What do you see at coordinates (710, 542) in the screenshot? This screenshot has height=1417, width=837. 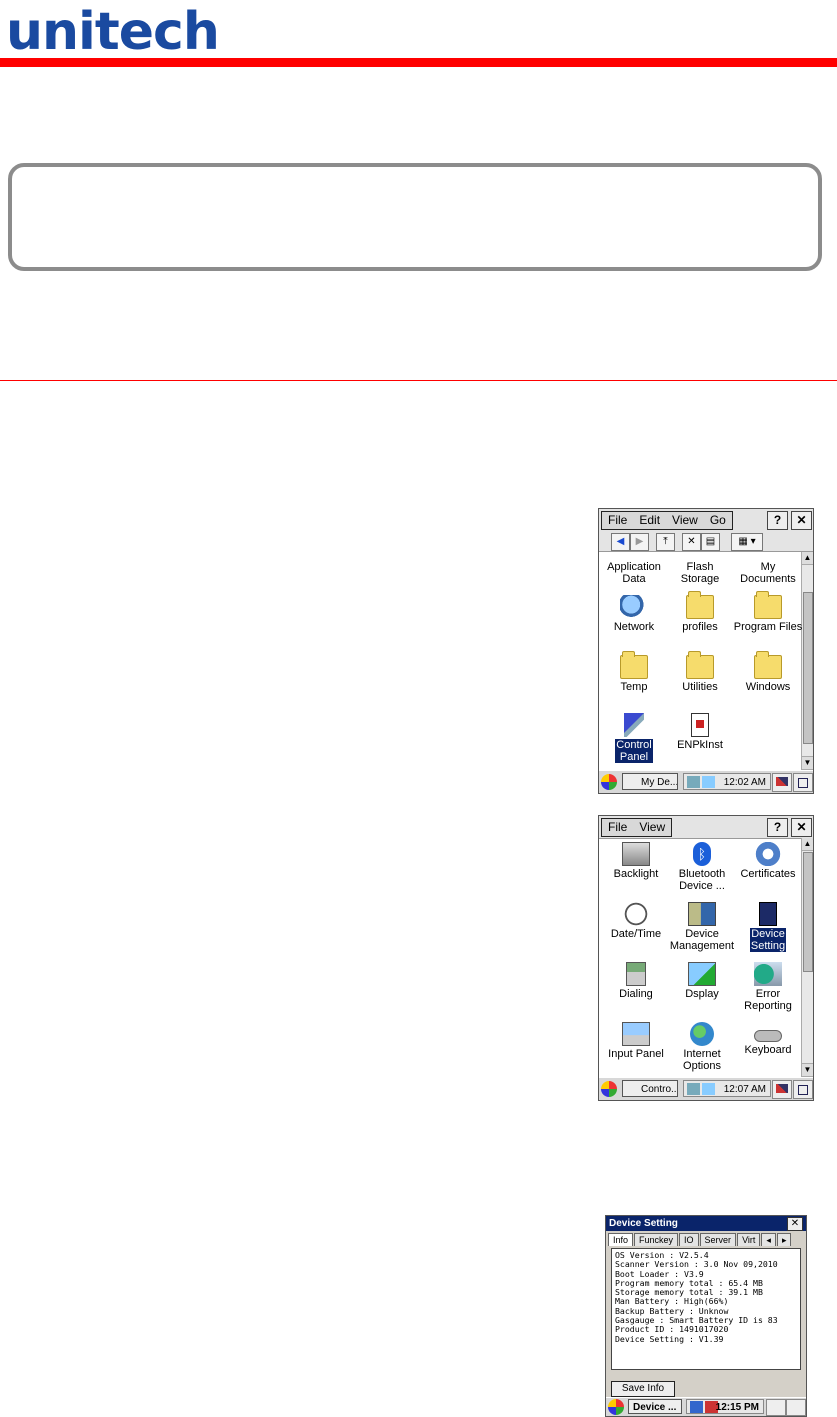 I see `properties-icon: ▤` at bounding box center [710, 542].